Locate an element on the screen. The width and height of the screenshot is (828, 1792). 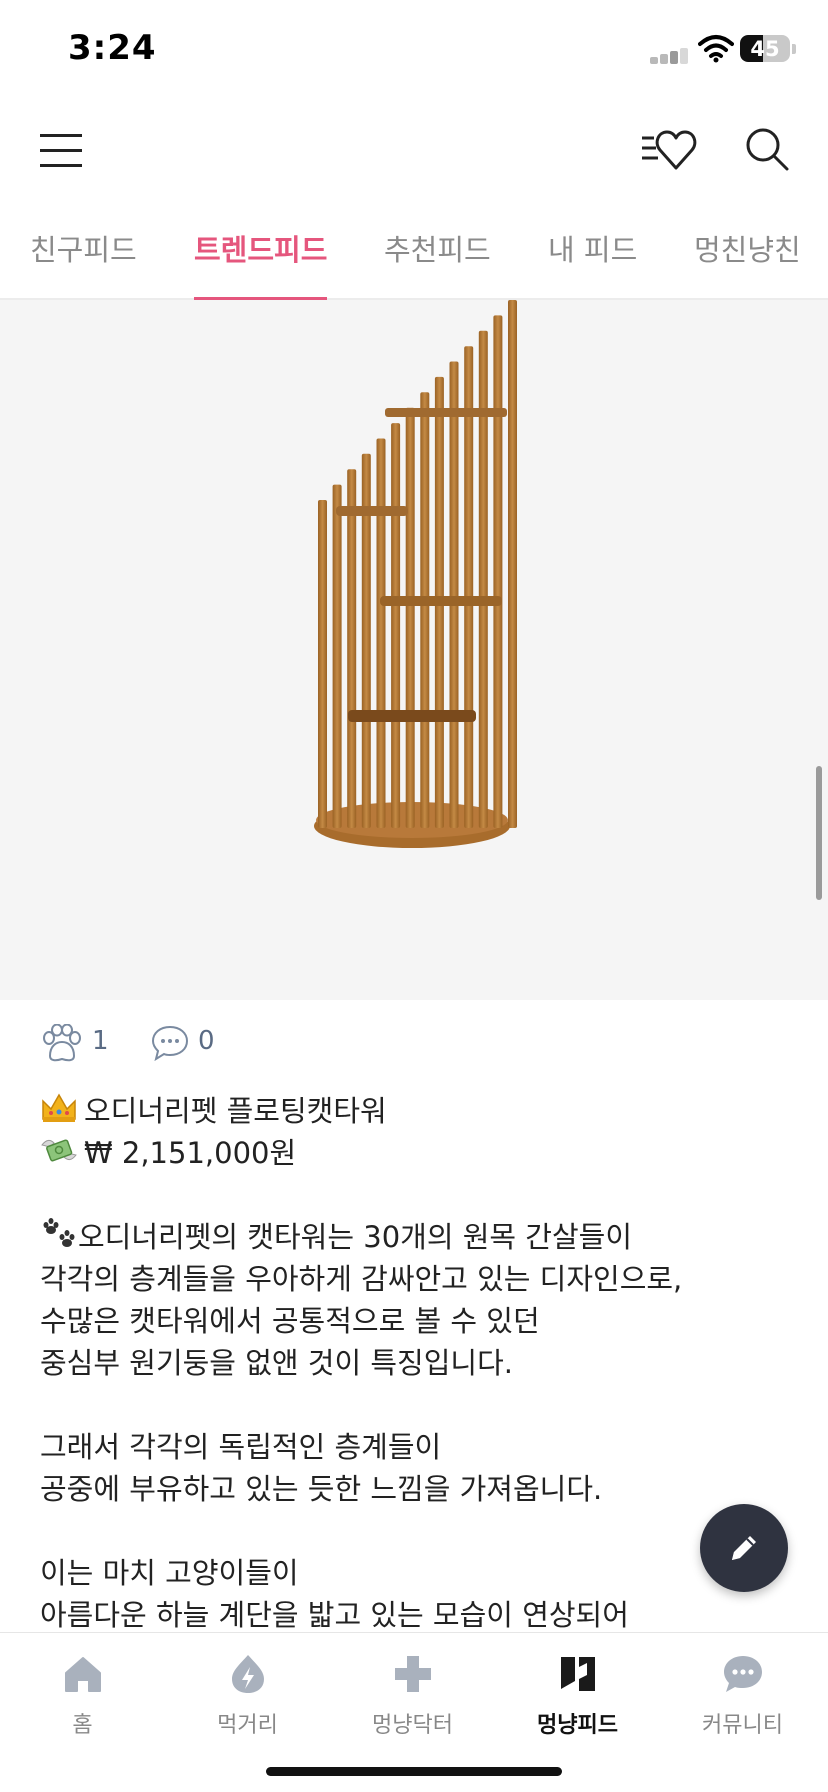
pencil-icon is located at coordinates (744, 1548).